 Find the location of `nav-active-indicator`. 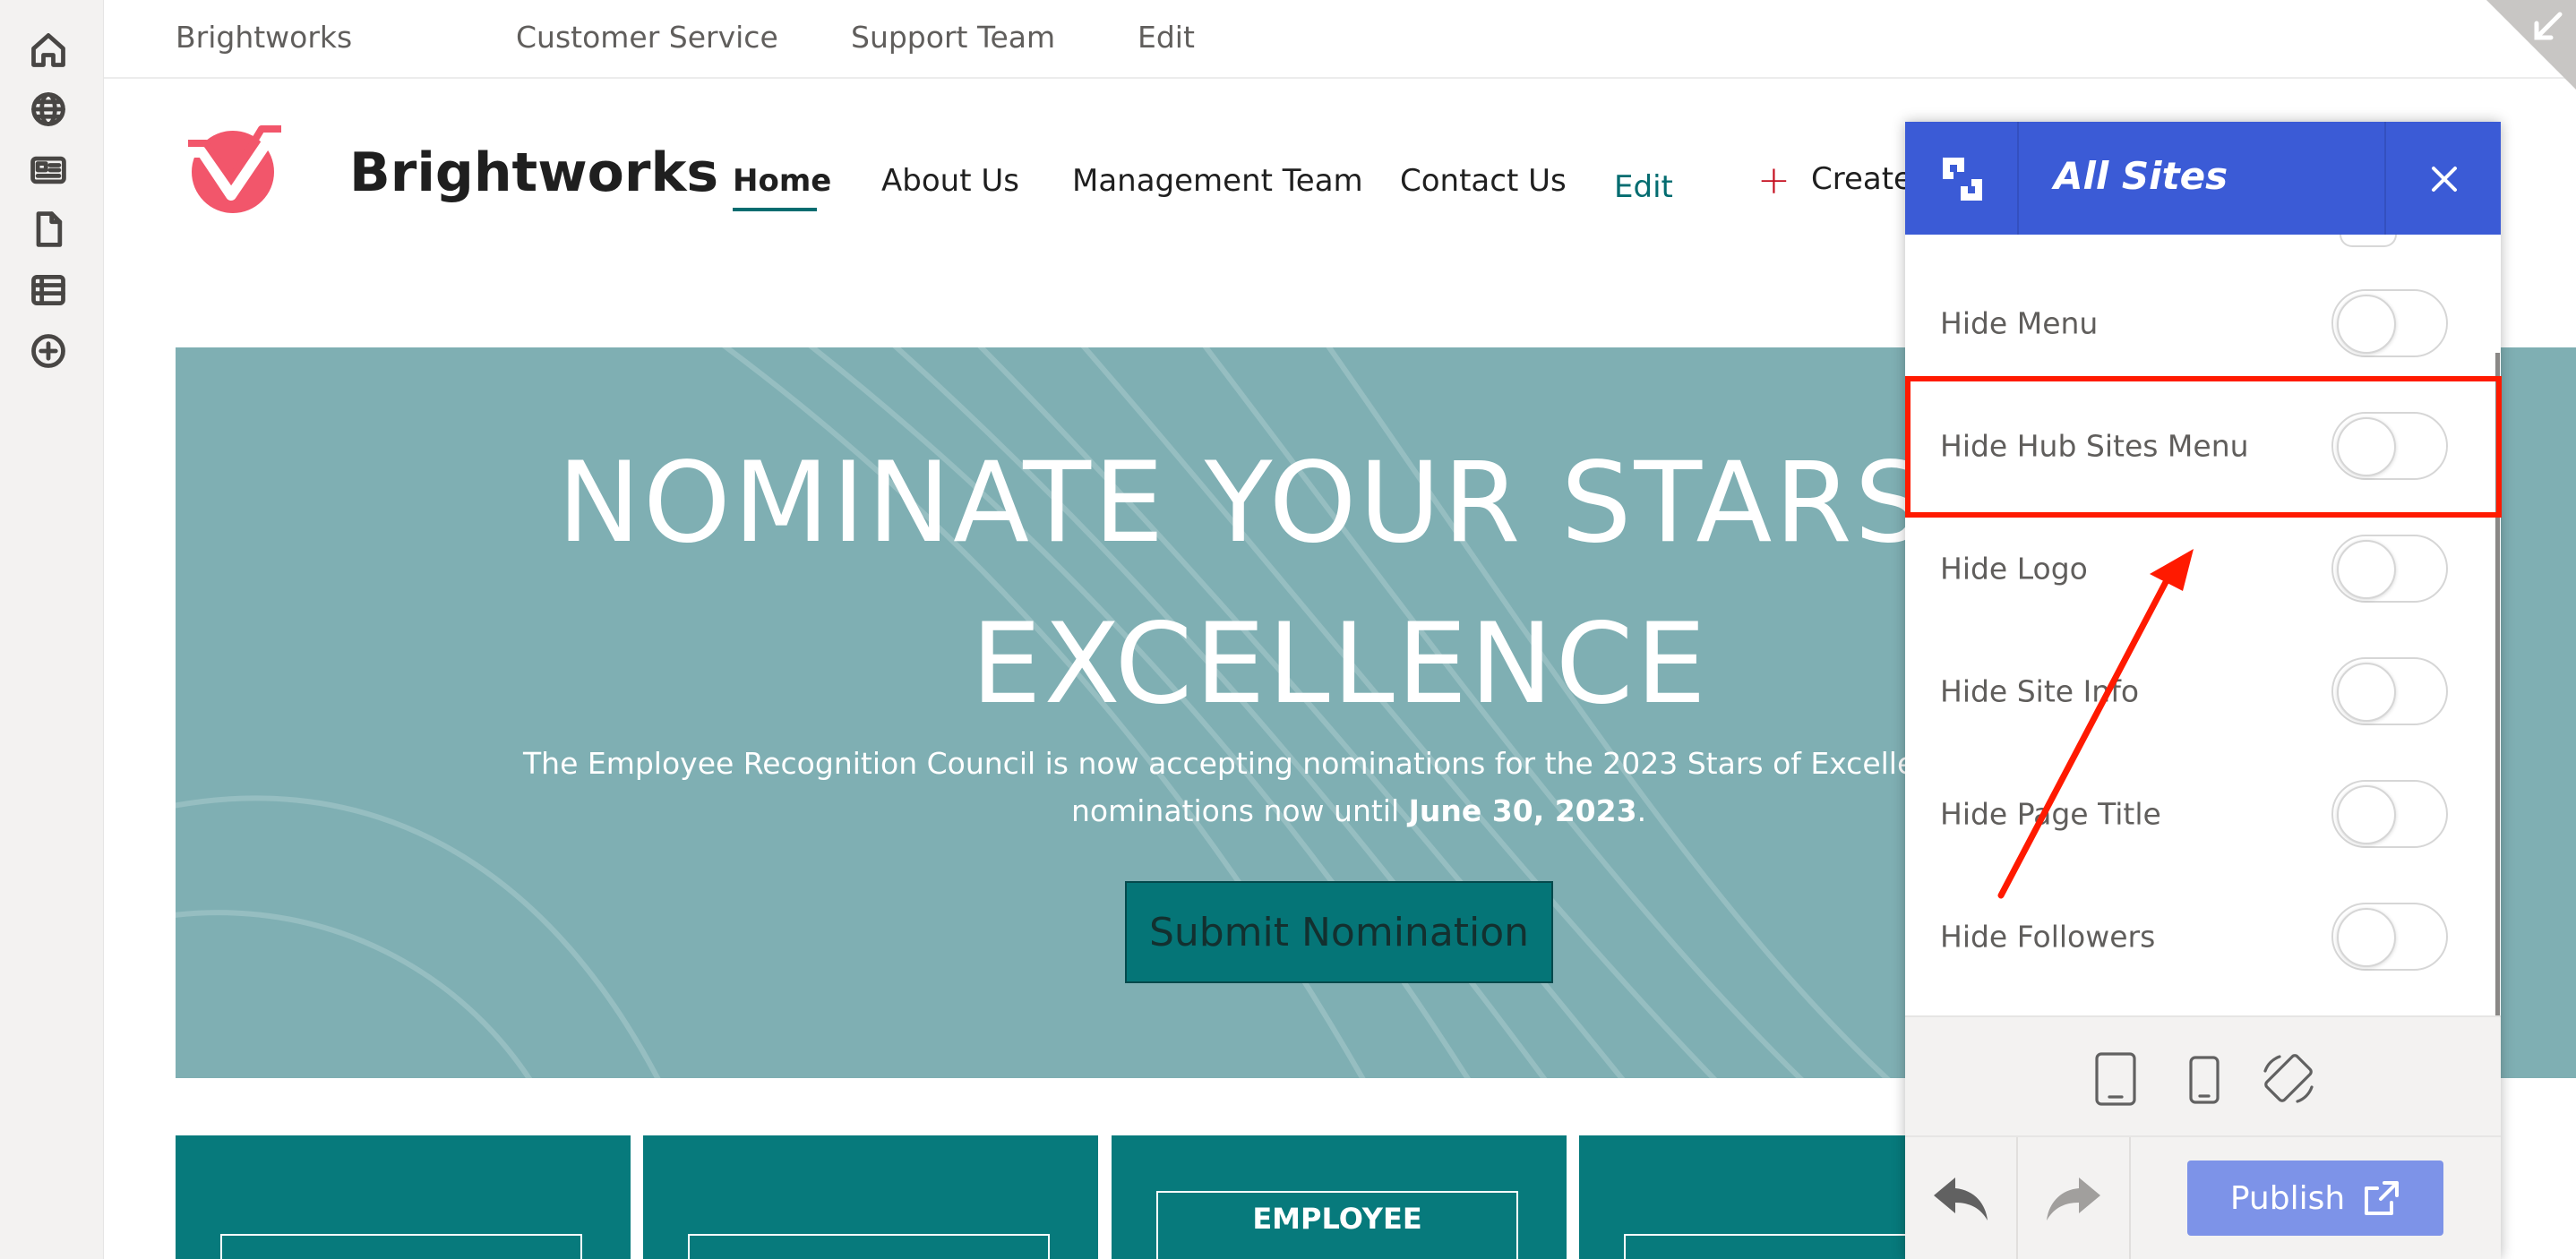

nav-active-indicator is located at coordinates (775, 209).